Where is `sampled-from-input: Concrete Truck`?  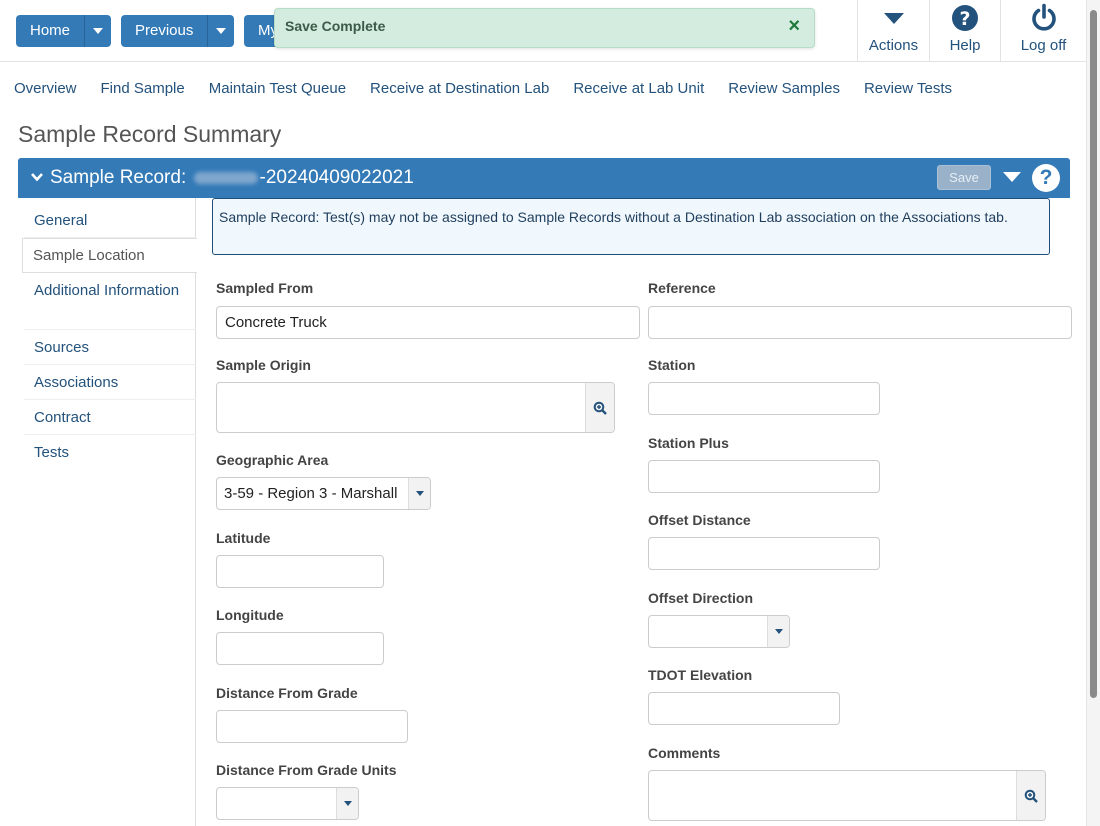 sampled-from-input: Concrete Truck is located at coordinates (428, 322).